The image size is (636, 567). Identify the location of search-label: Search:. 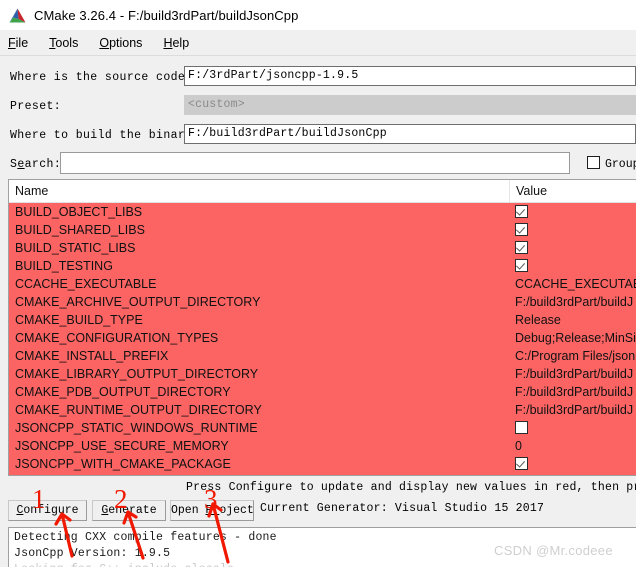
(35, 164).